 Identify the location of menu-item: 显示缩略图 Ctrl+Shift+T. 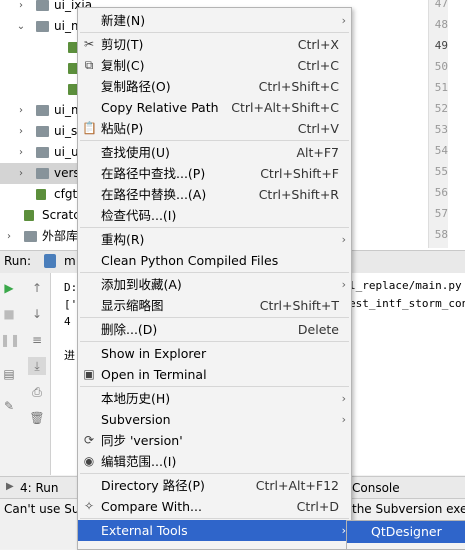
(214, 305).